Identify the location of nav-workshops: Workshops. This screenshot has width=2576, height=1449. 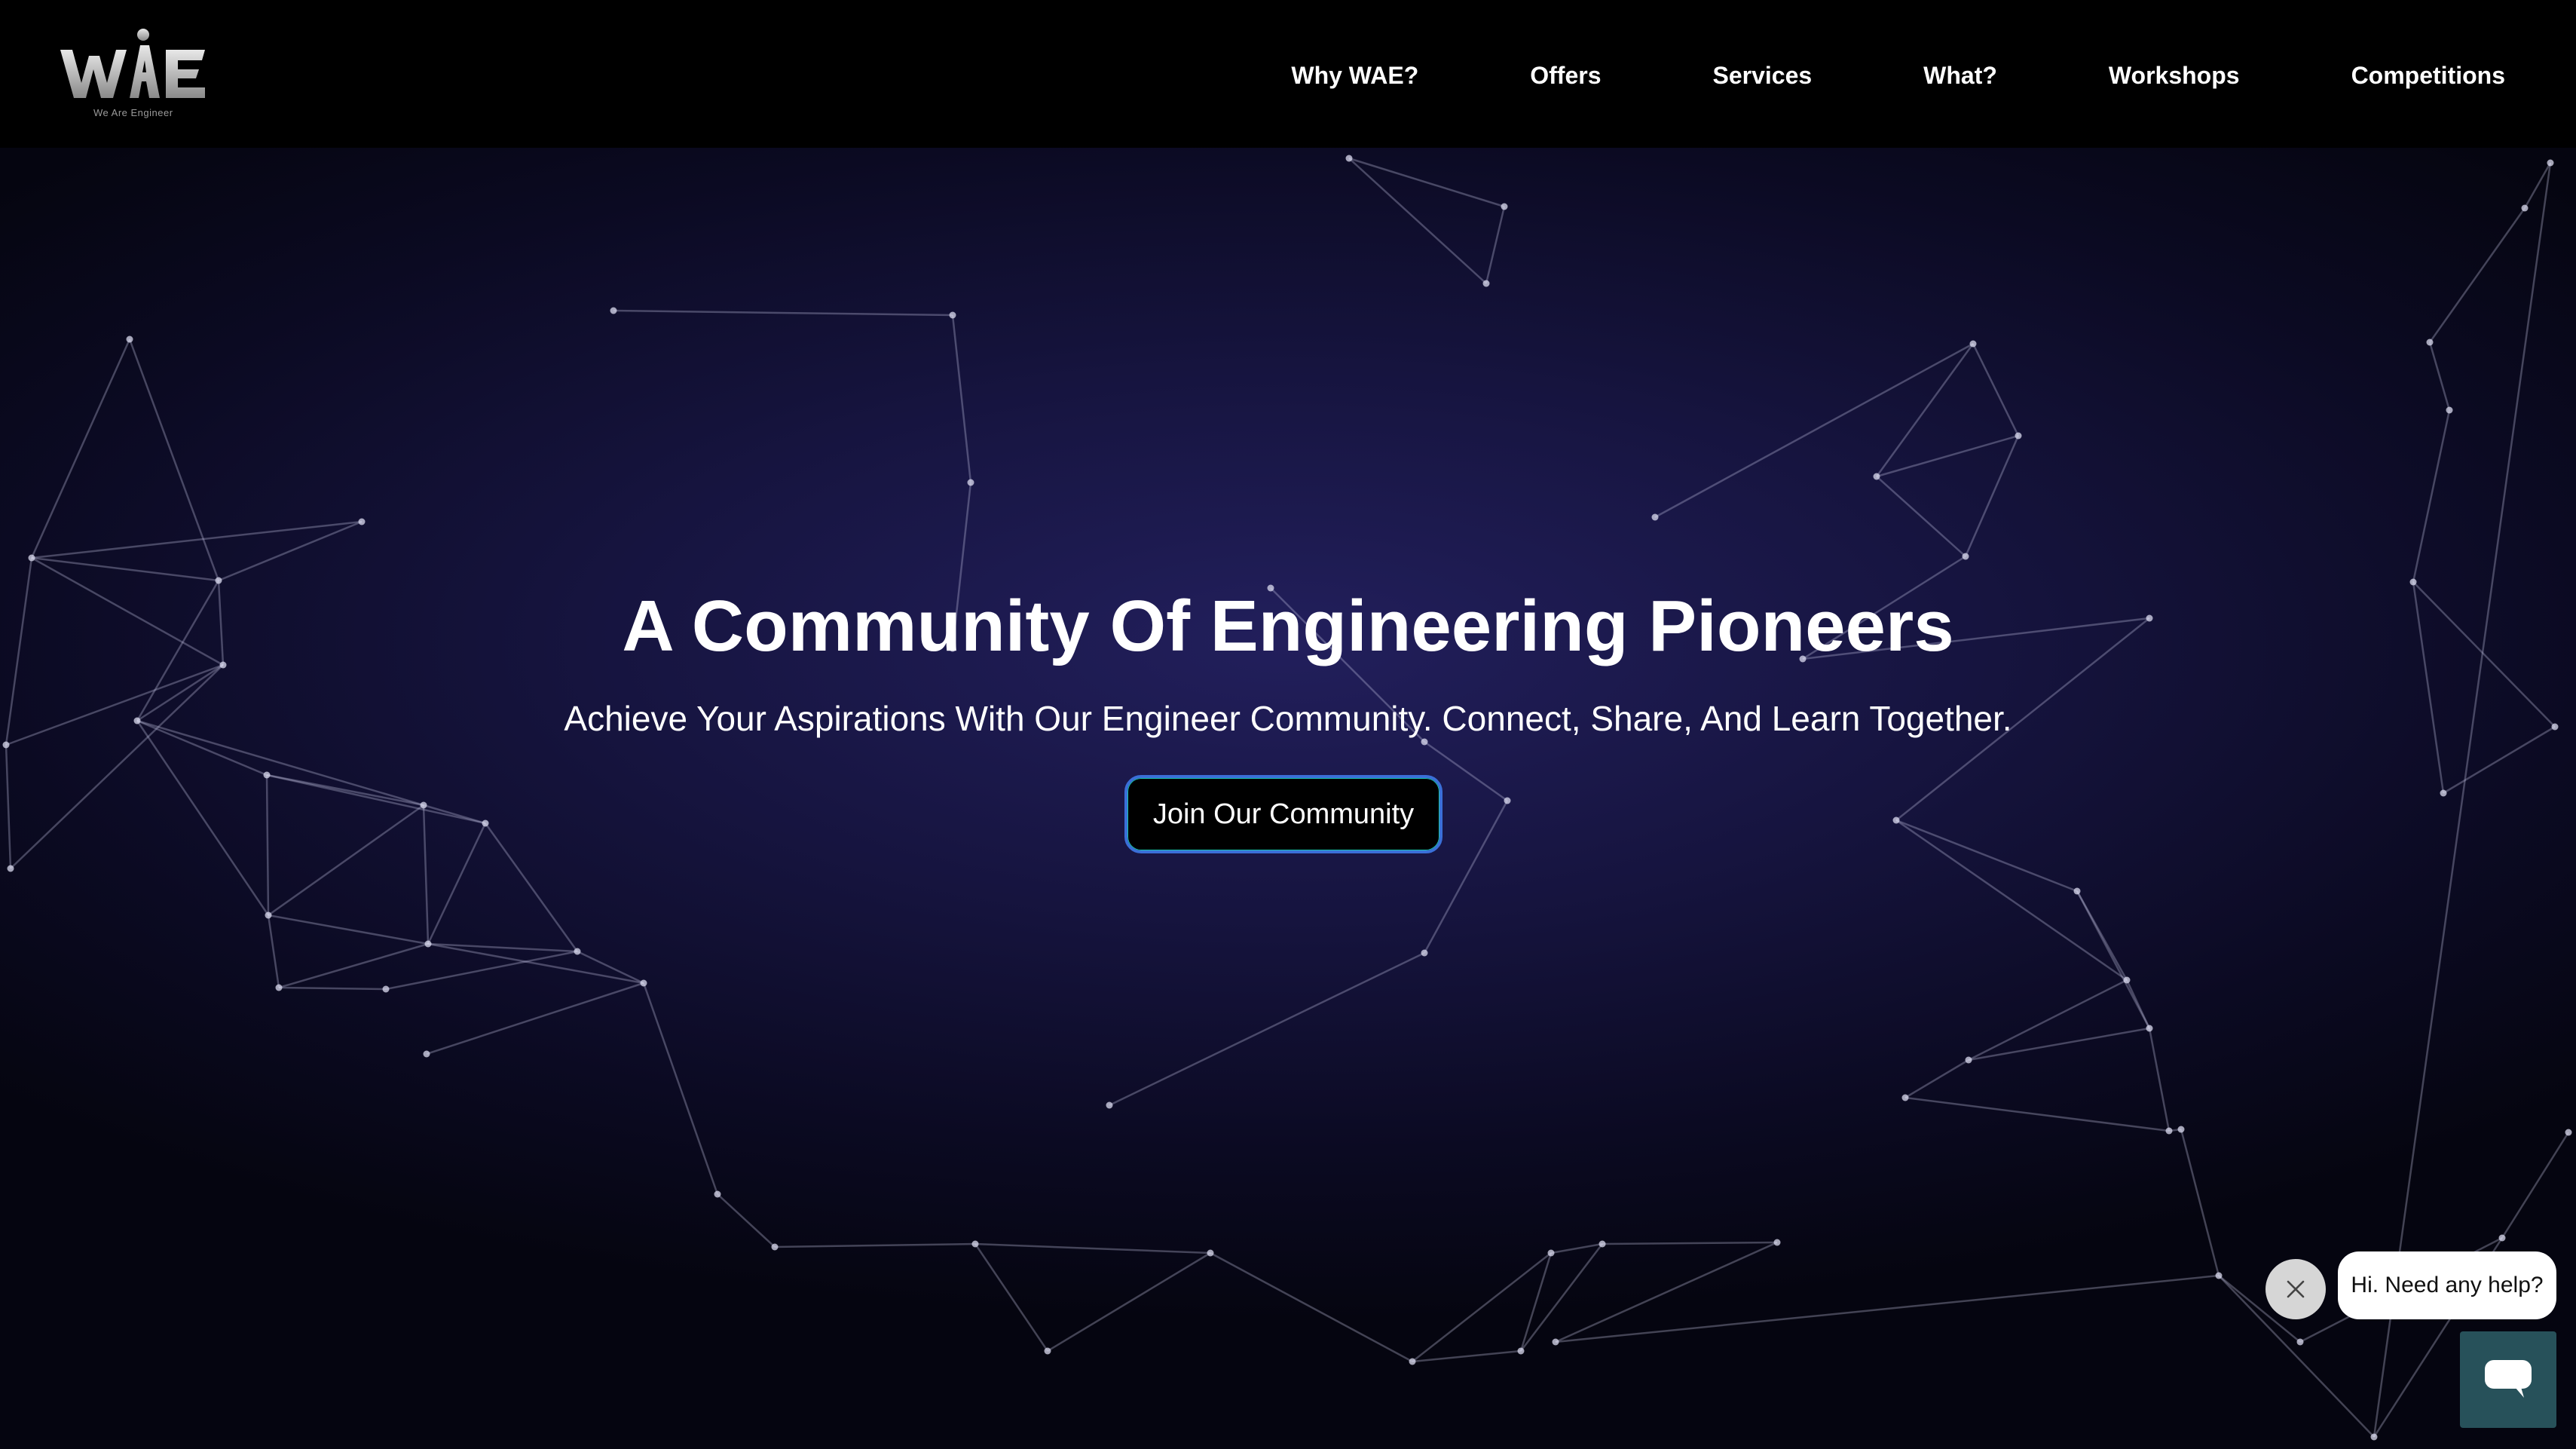
(2174, 76).